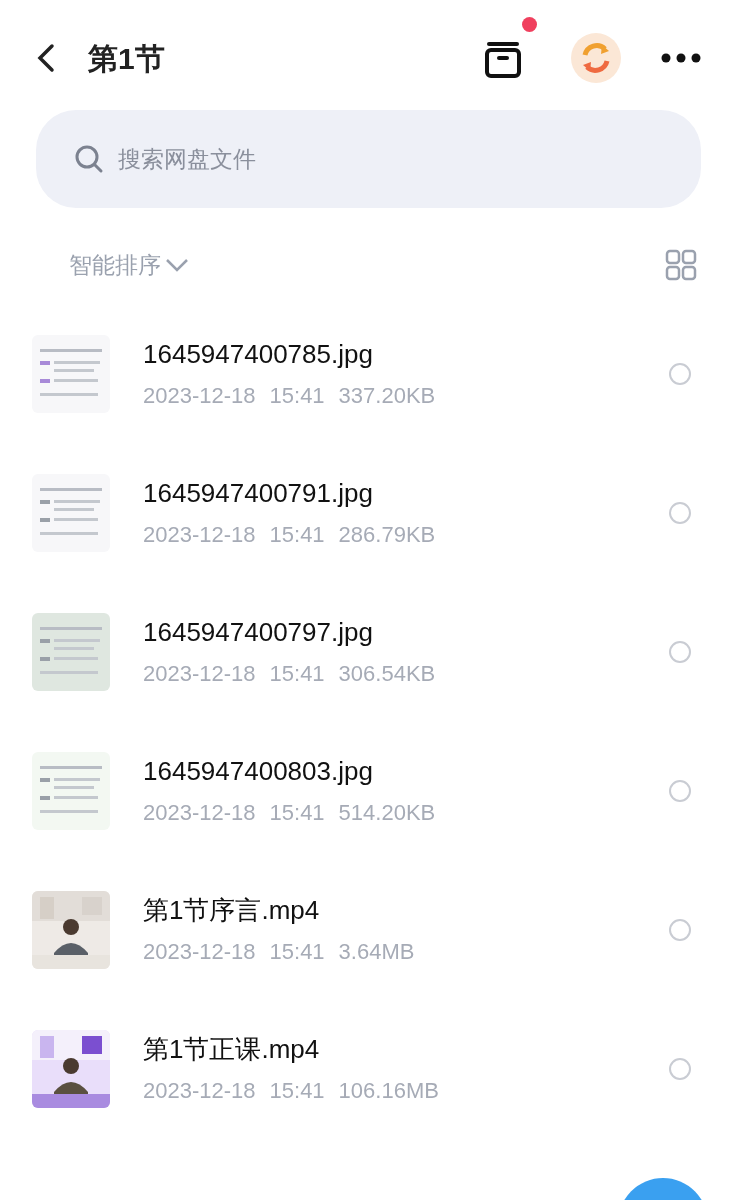 The image size is (737, 1200). I want to click on search-field: 搜索网盘文件, so click(368, 159).